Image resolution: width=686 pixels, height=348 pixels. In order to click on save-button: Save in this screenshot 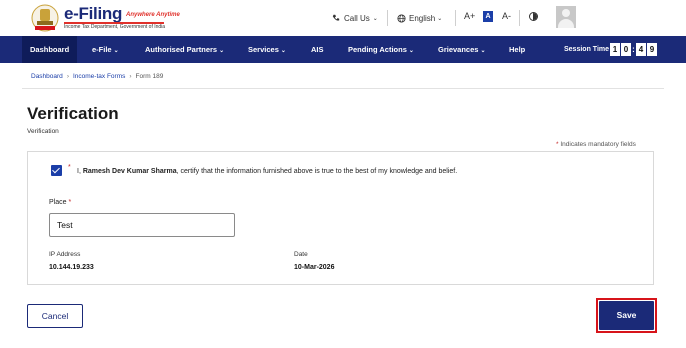, I will do `click(626, 315)`.